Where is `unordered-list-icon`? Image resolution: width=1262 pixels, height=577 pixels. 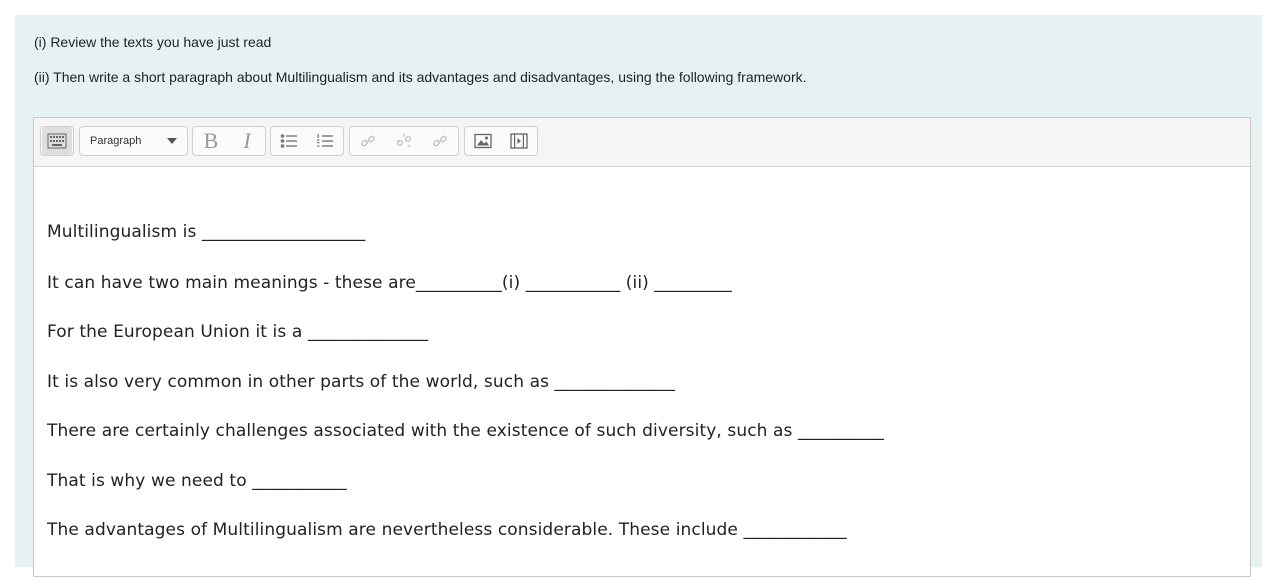 unordered-list-icon is located at coordinates (289, 141).